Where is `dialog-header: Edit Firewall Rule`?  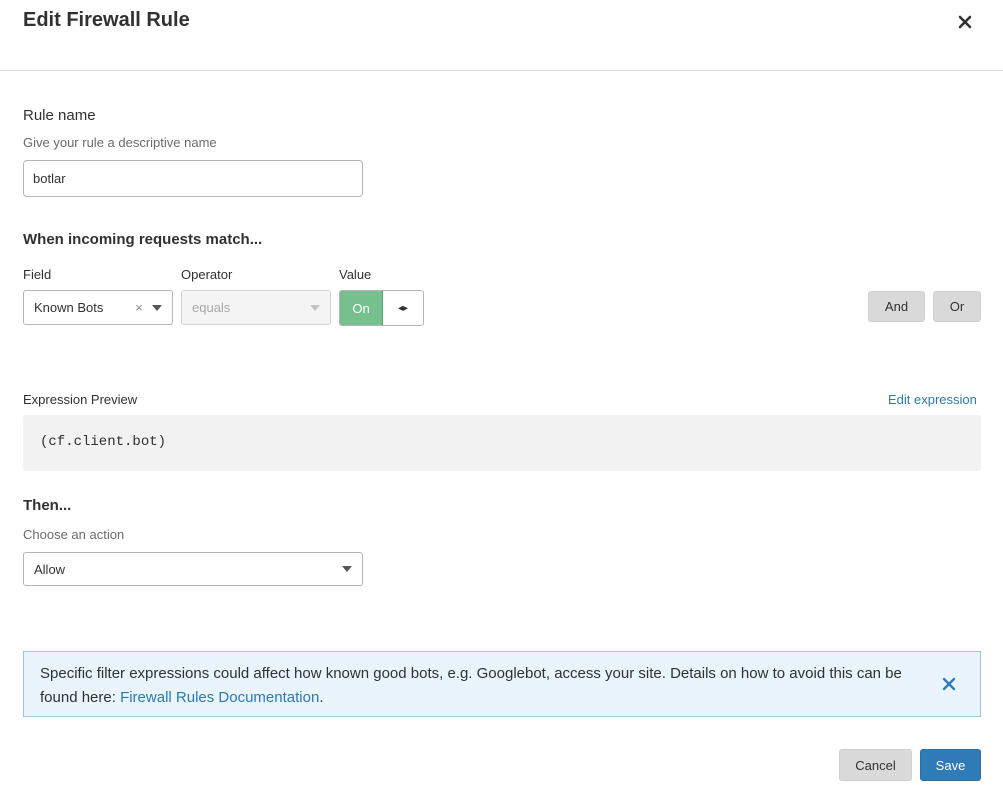 dialog-header: Edit Firewall Rule is located at coordinates (501, 35).